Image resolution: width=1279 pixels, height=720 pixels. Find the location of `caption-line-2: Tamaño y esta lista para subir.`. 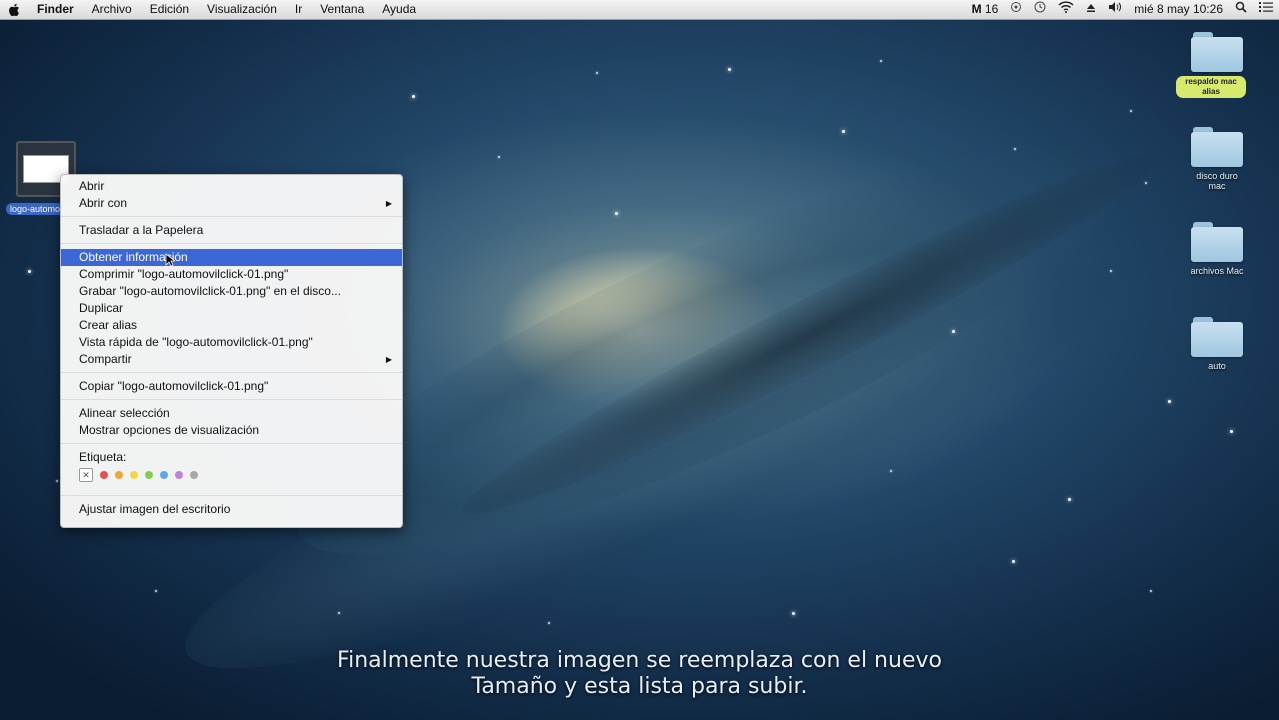

caption-line-2: Tamaño y esta lista para subir. is located at coordinates (639, 686).